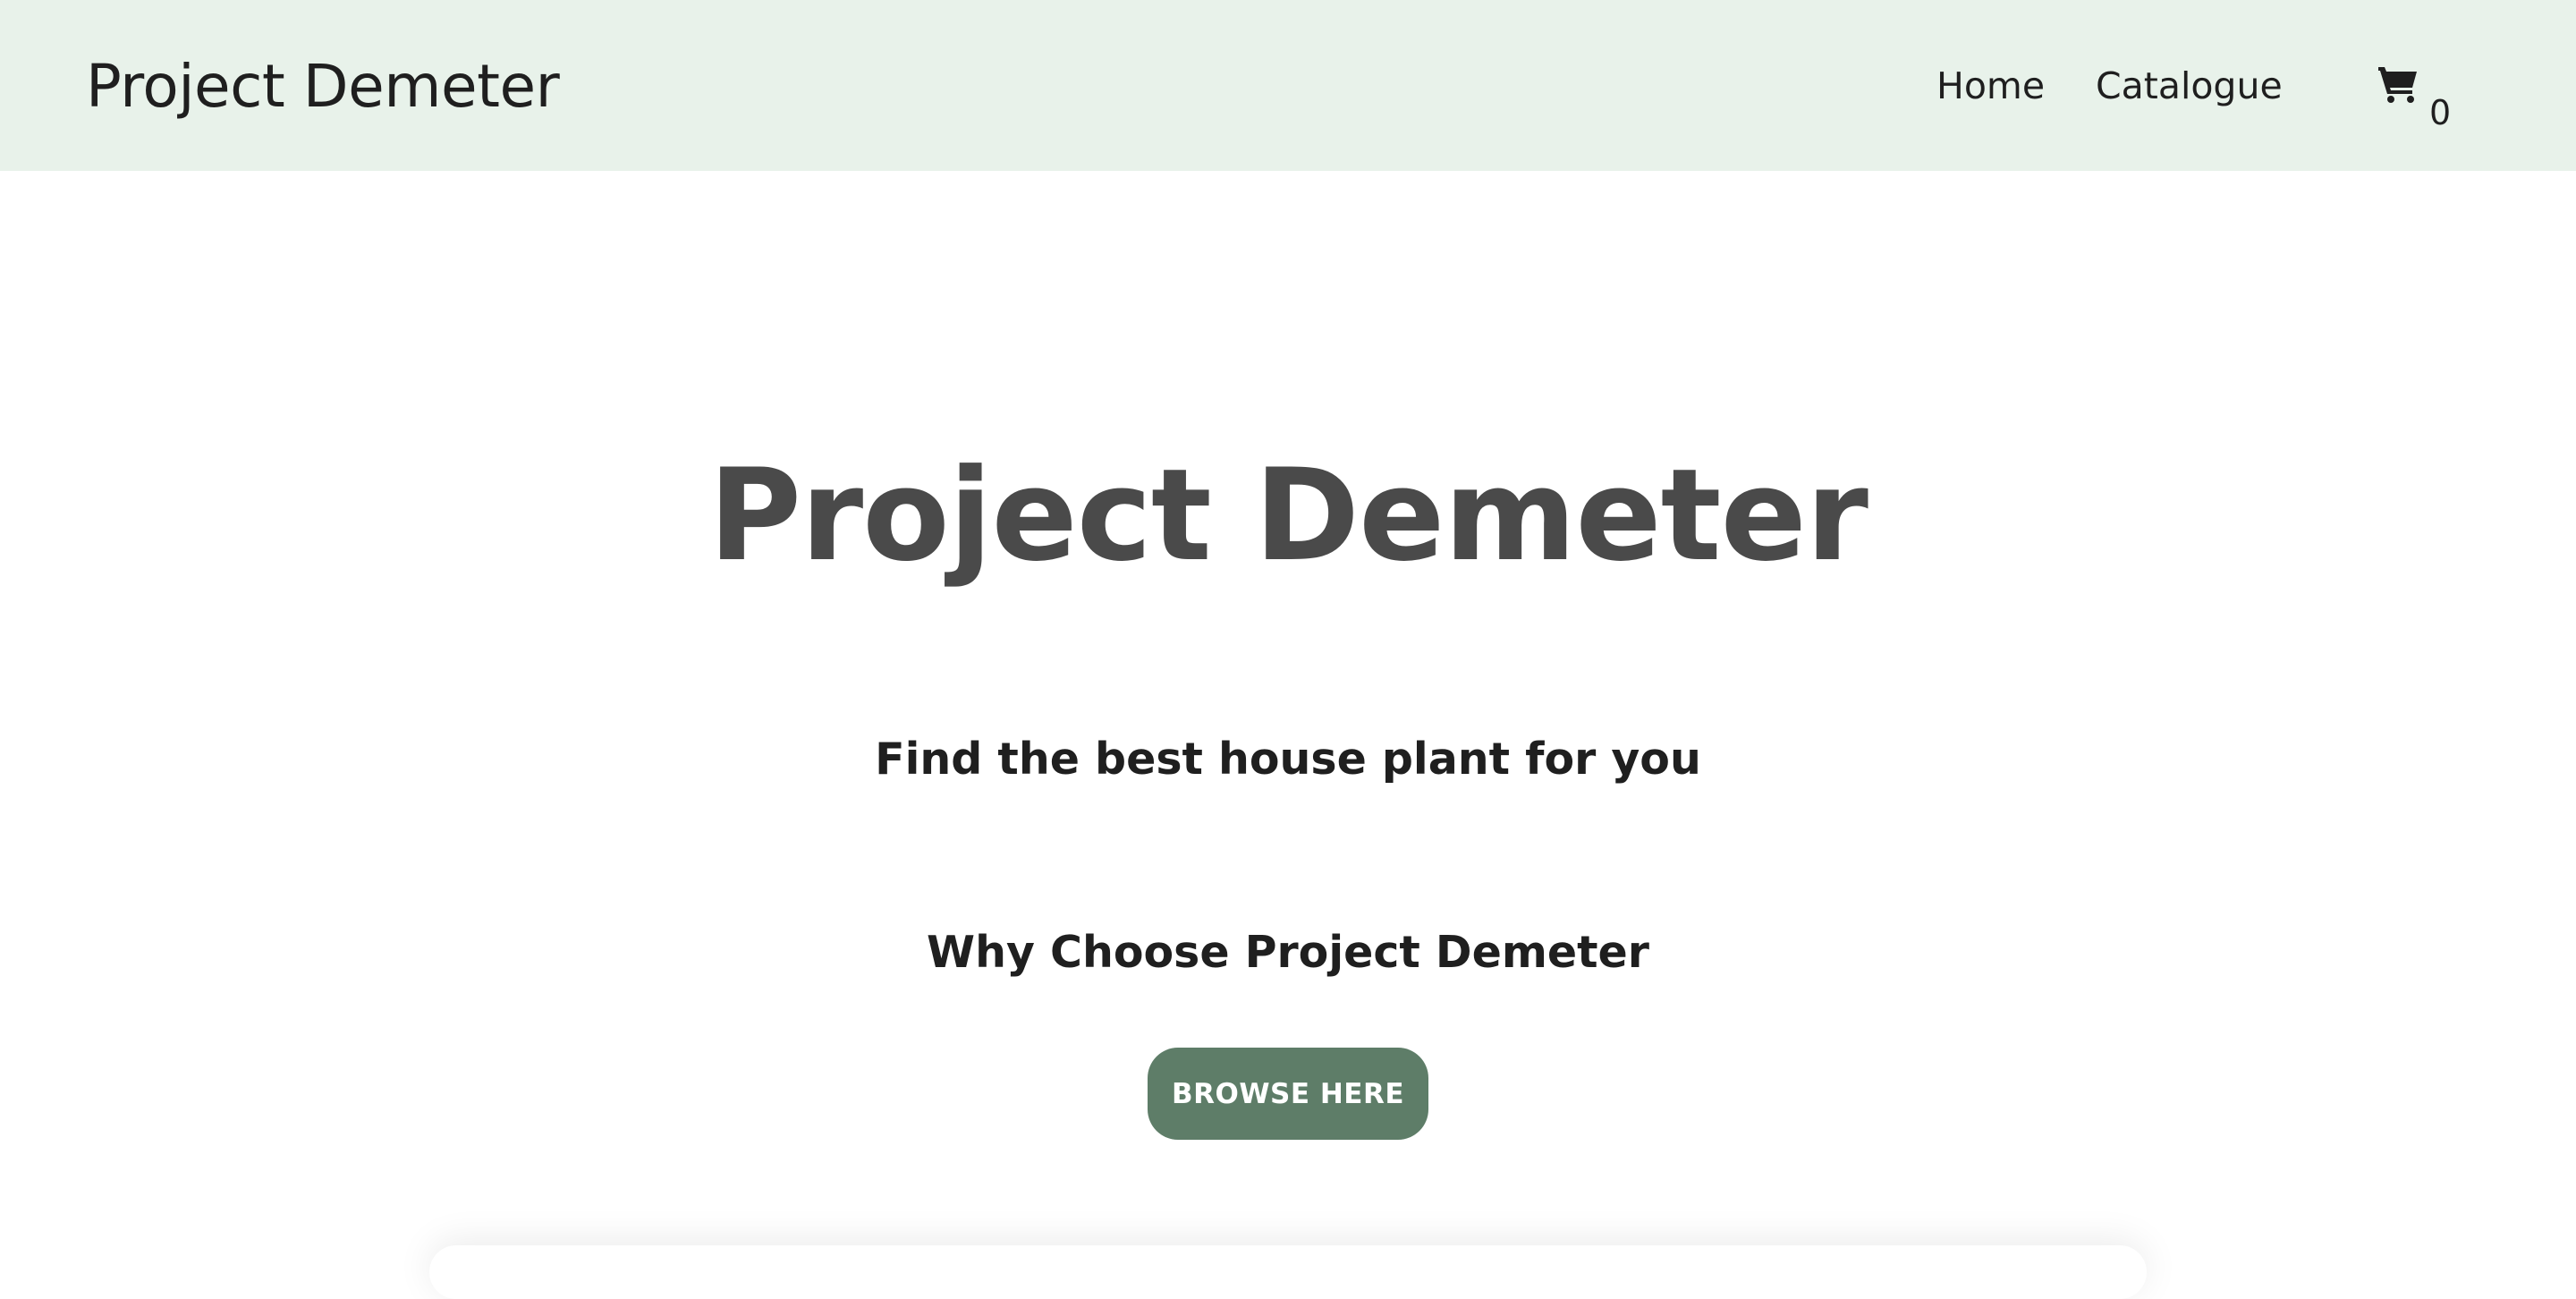  Describe the element at coordinates (2189, 85) in the screenshot. I see `nav-link-catalogue: Catalogue` at that location.